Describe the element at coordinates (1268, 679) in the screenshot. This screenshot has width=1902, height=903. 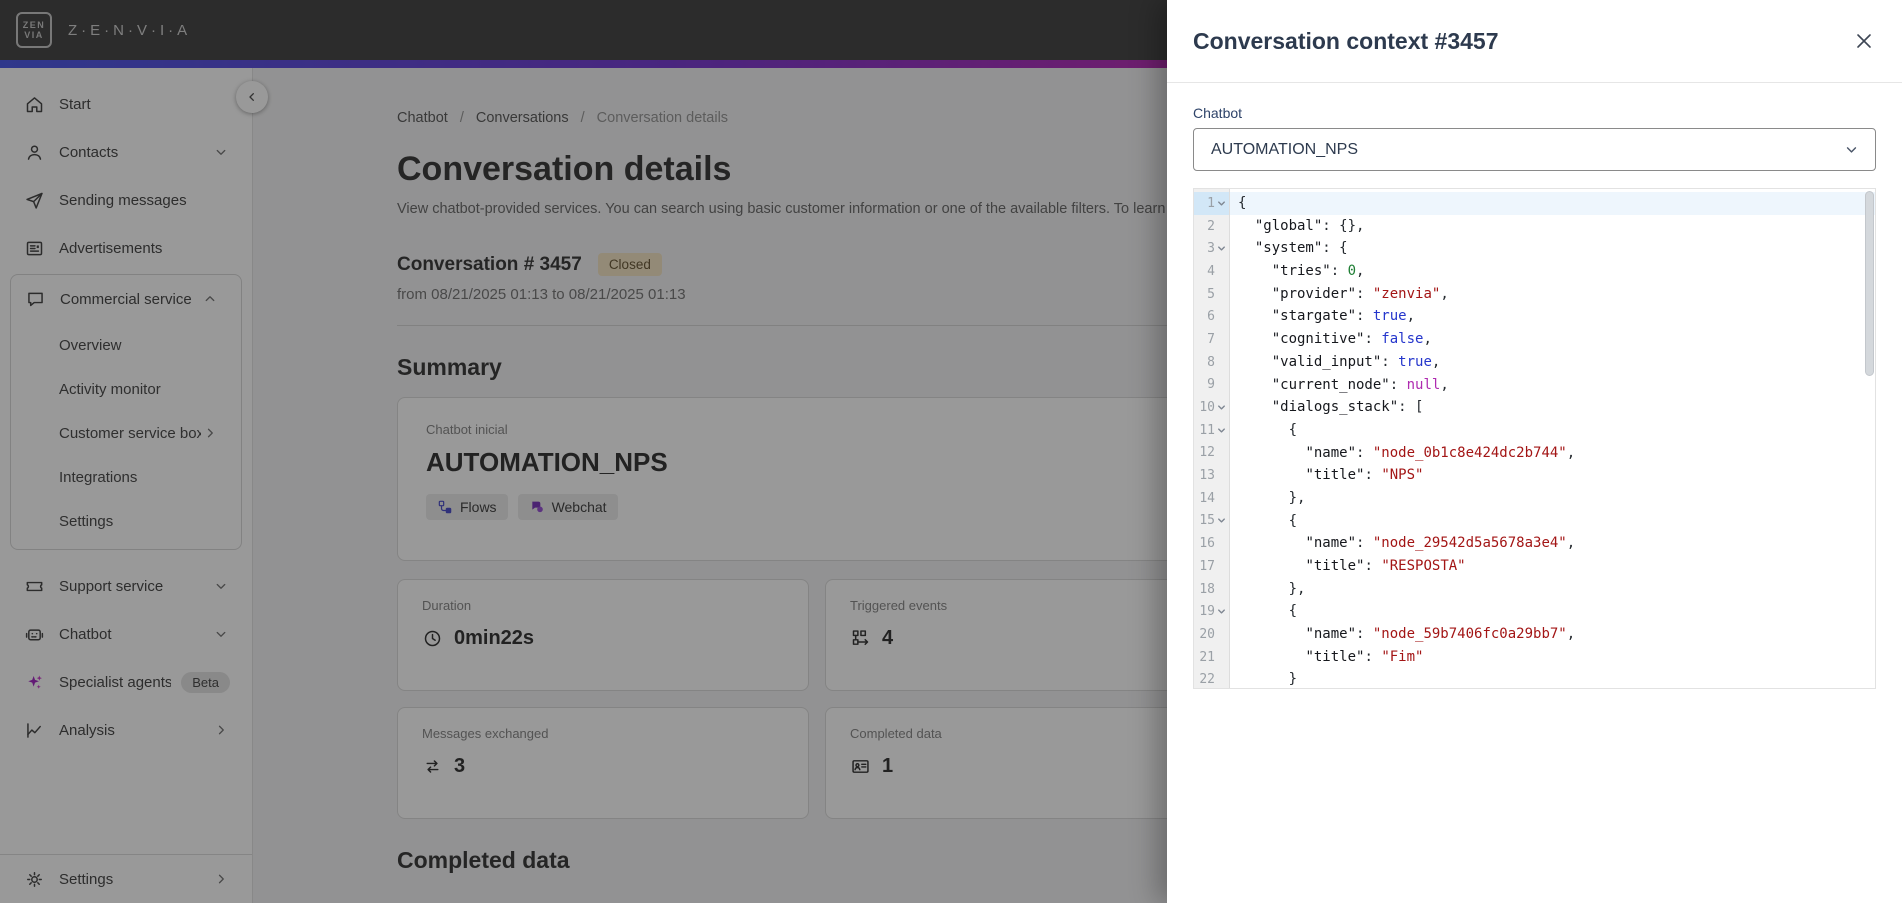
I see `token-p: }` at that location.